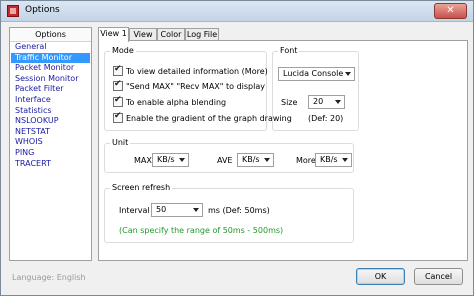  Describe the element at coordinates (50, 35) in the screenshot. I see `sidebar-header: Options` at that location.